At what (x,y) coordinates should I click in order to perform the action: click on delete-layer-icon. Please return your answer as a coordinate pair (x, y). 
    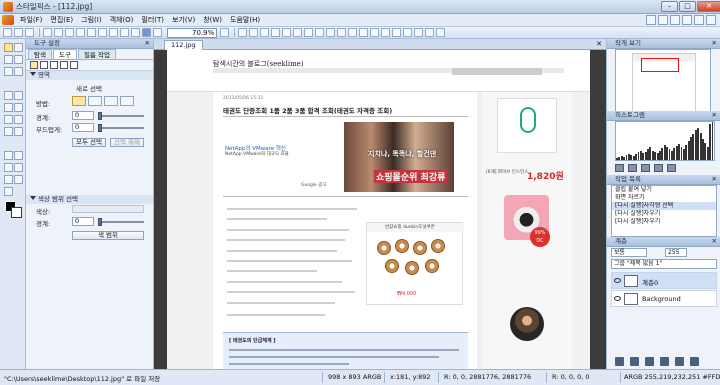
    Looking at the image, I should click on (694, 361).